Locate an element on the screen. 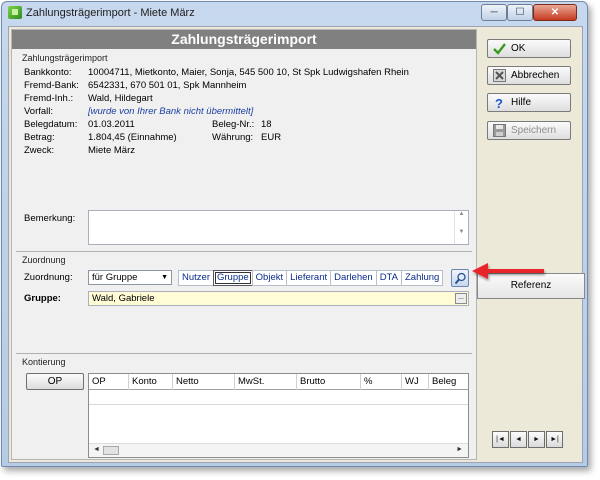 Image resolution: width=600 pixels, height=480 pixels. app-icon is located at coordinates (15, 12).